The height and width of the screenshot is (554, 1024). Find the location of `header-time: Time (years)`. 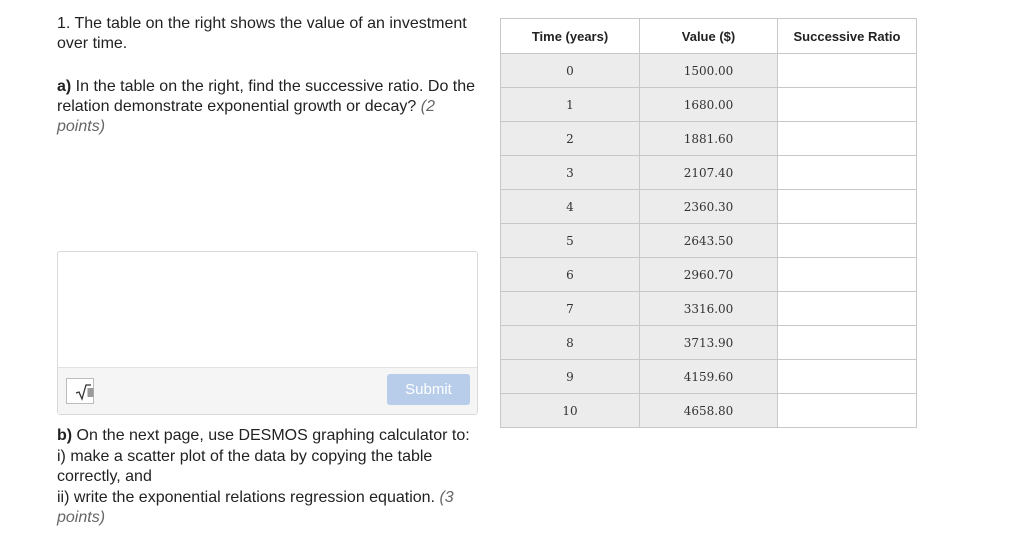

header-time: Time (years) is located at coordinates (570, 36).